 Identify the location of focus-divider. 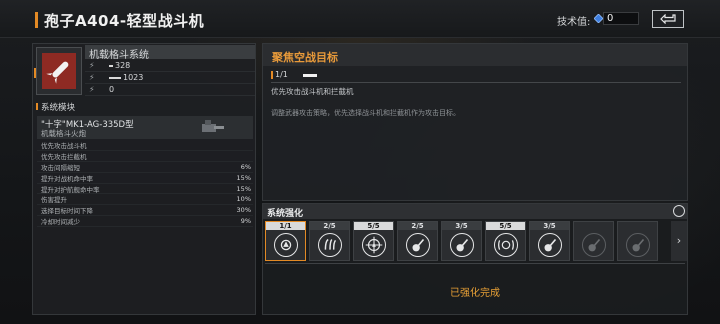
(476, 82).